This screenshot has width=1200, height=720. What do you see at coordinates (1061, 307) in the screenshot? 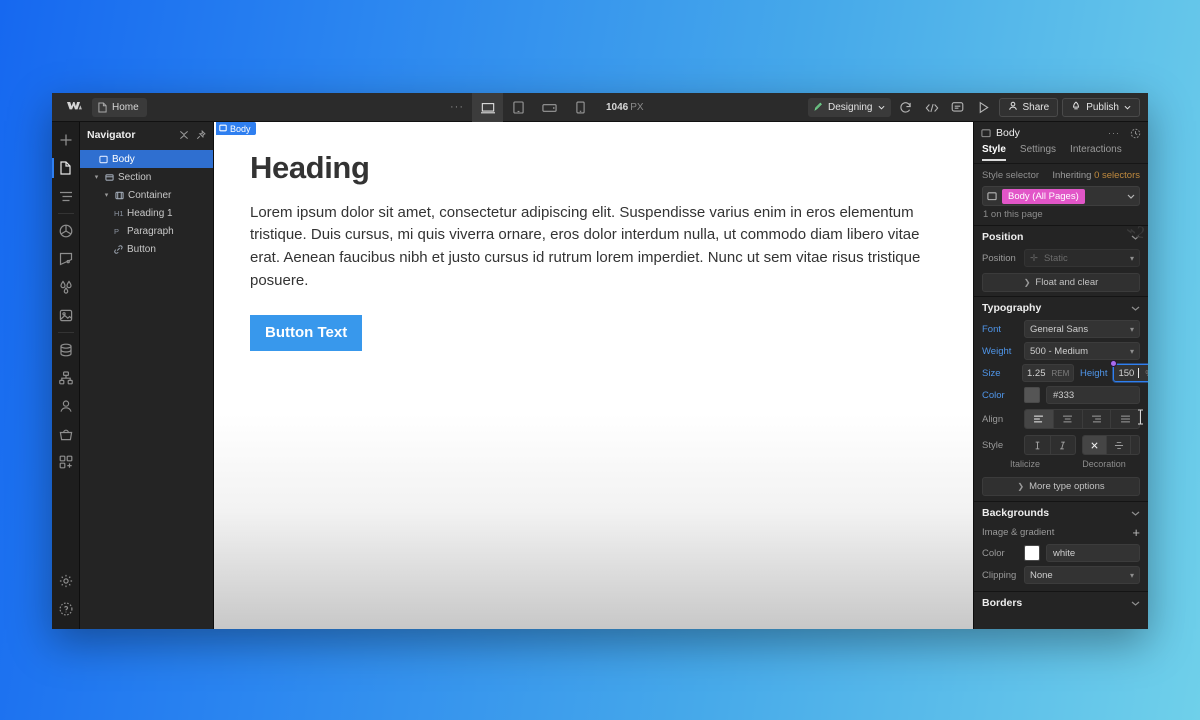
I see `section-typography-header: Typography` at bounding box center [1061, 307].